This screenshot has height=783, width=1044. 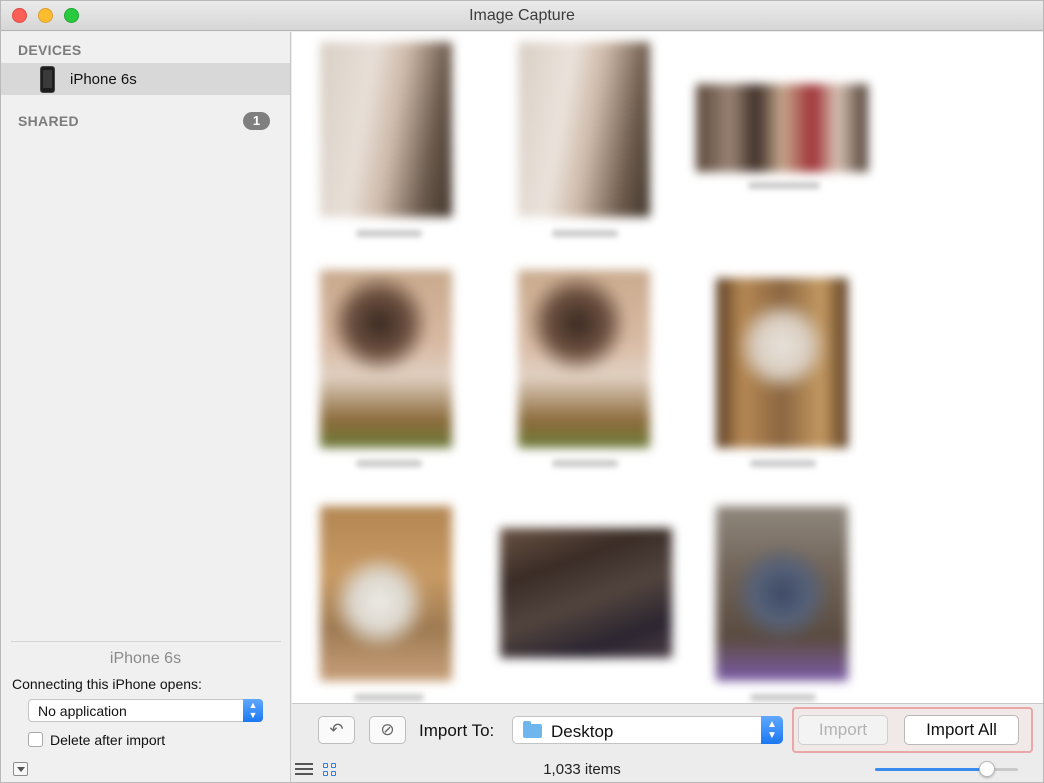 What do you see at coordinates (146, 641) in the screenshot?
I see `divider` at bounding box center [146, 641].